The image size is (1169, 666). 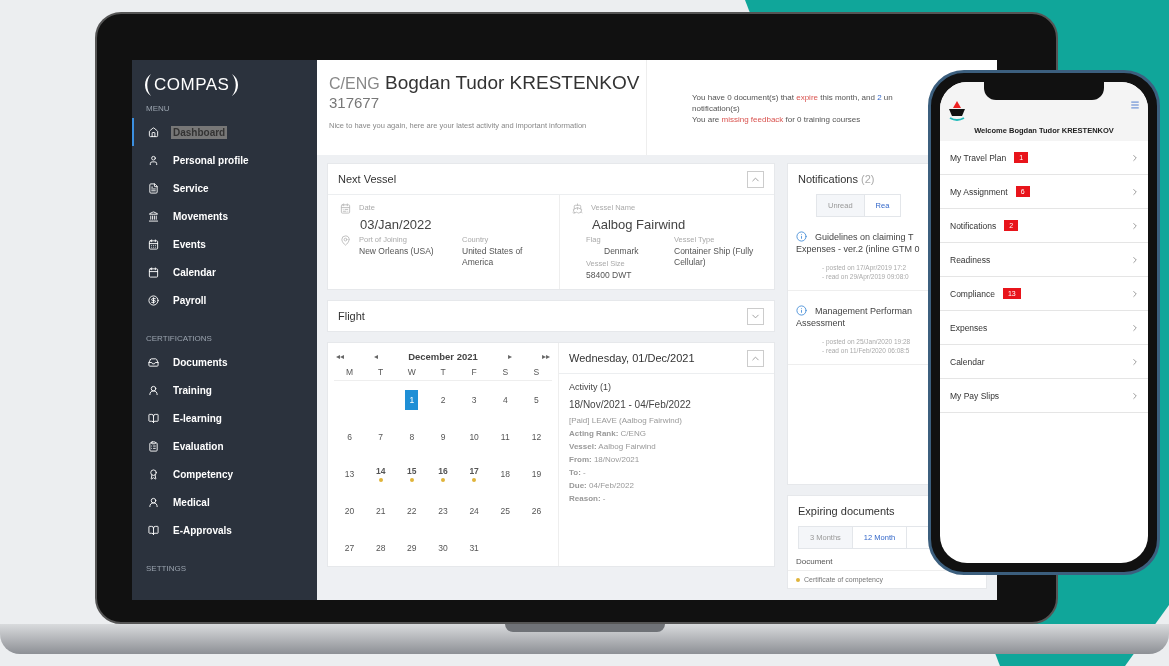 What do you see at coordinates (536, 436) in the screenshot?
I see `calendar-day: 12` at bounding box center [536, 436].